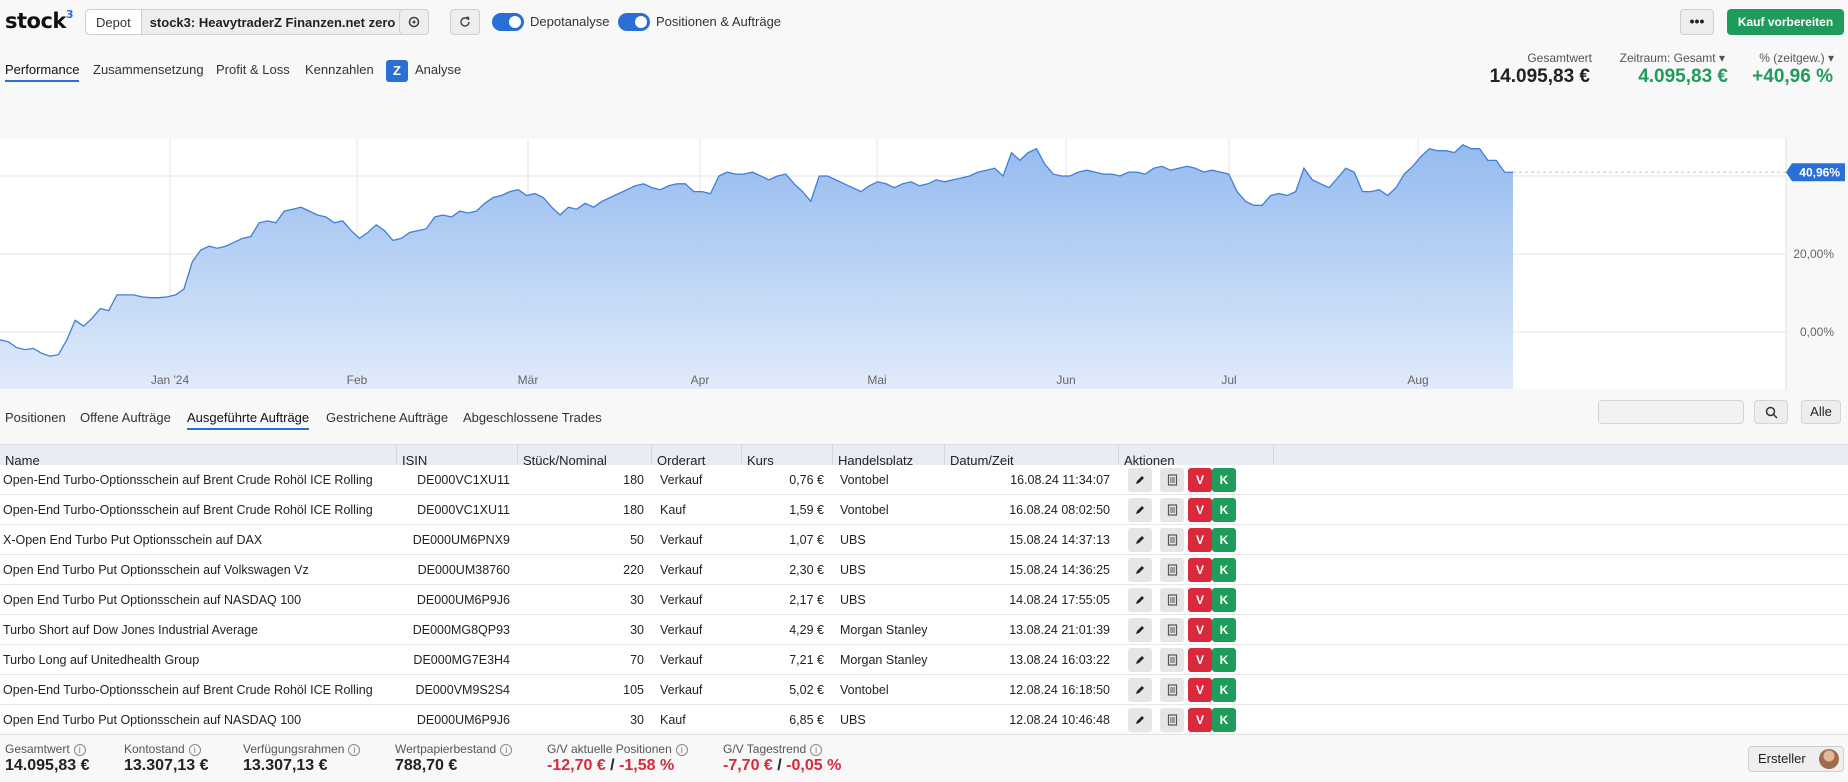 This screenshot has width=1848, height=782. What do you see at coordinates (35, 417) in the screenshot?
I see `tab-positionen: Positionen` at bounding box center [35, 417].